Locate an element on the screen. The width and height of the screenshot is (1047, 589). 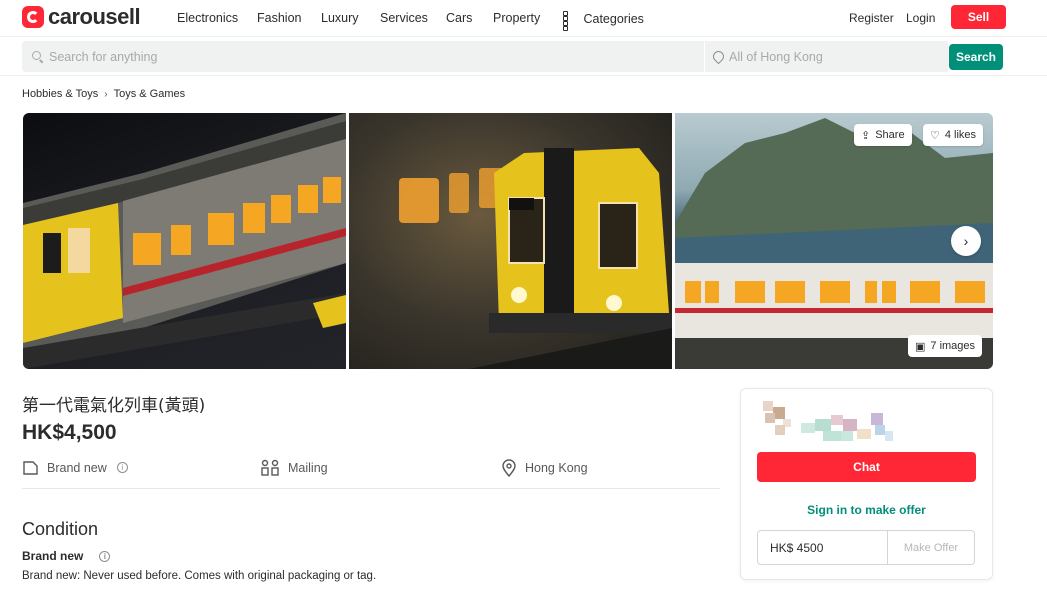
location-input is located at coordinates (835, 56).